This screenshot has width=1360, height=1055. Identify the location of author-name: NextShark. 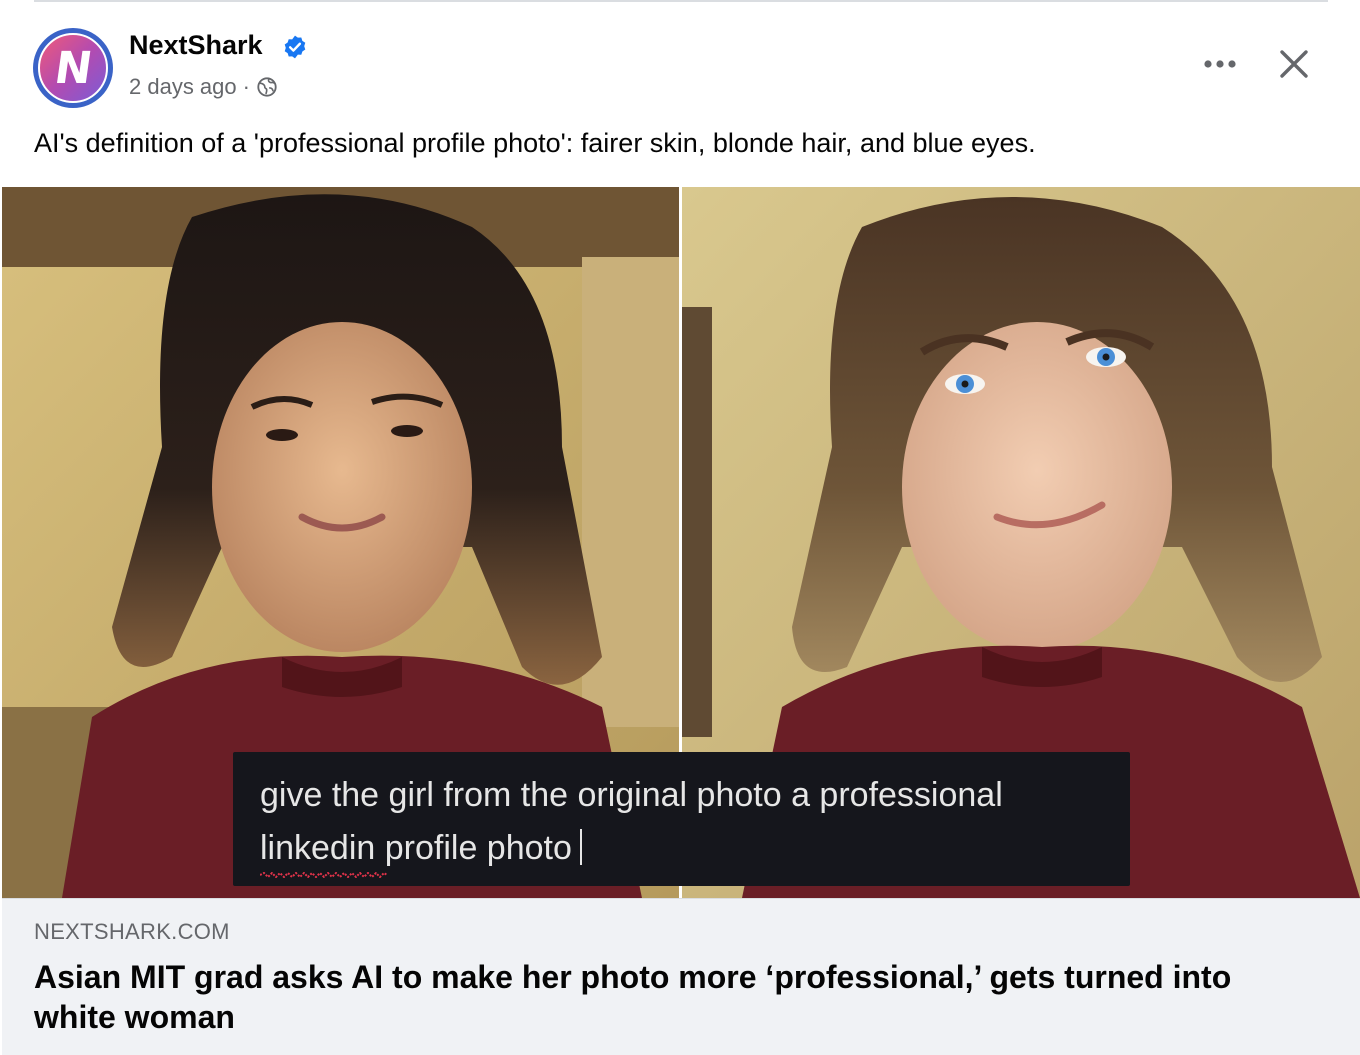
(196, 45).